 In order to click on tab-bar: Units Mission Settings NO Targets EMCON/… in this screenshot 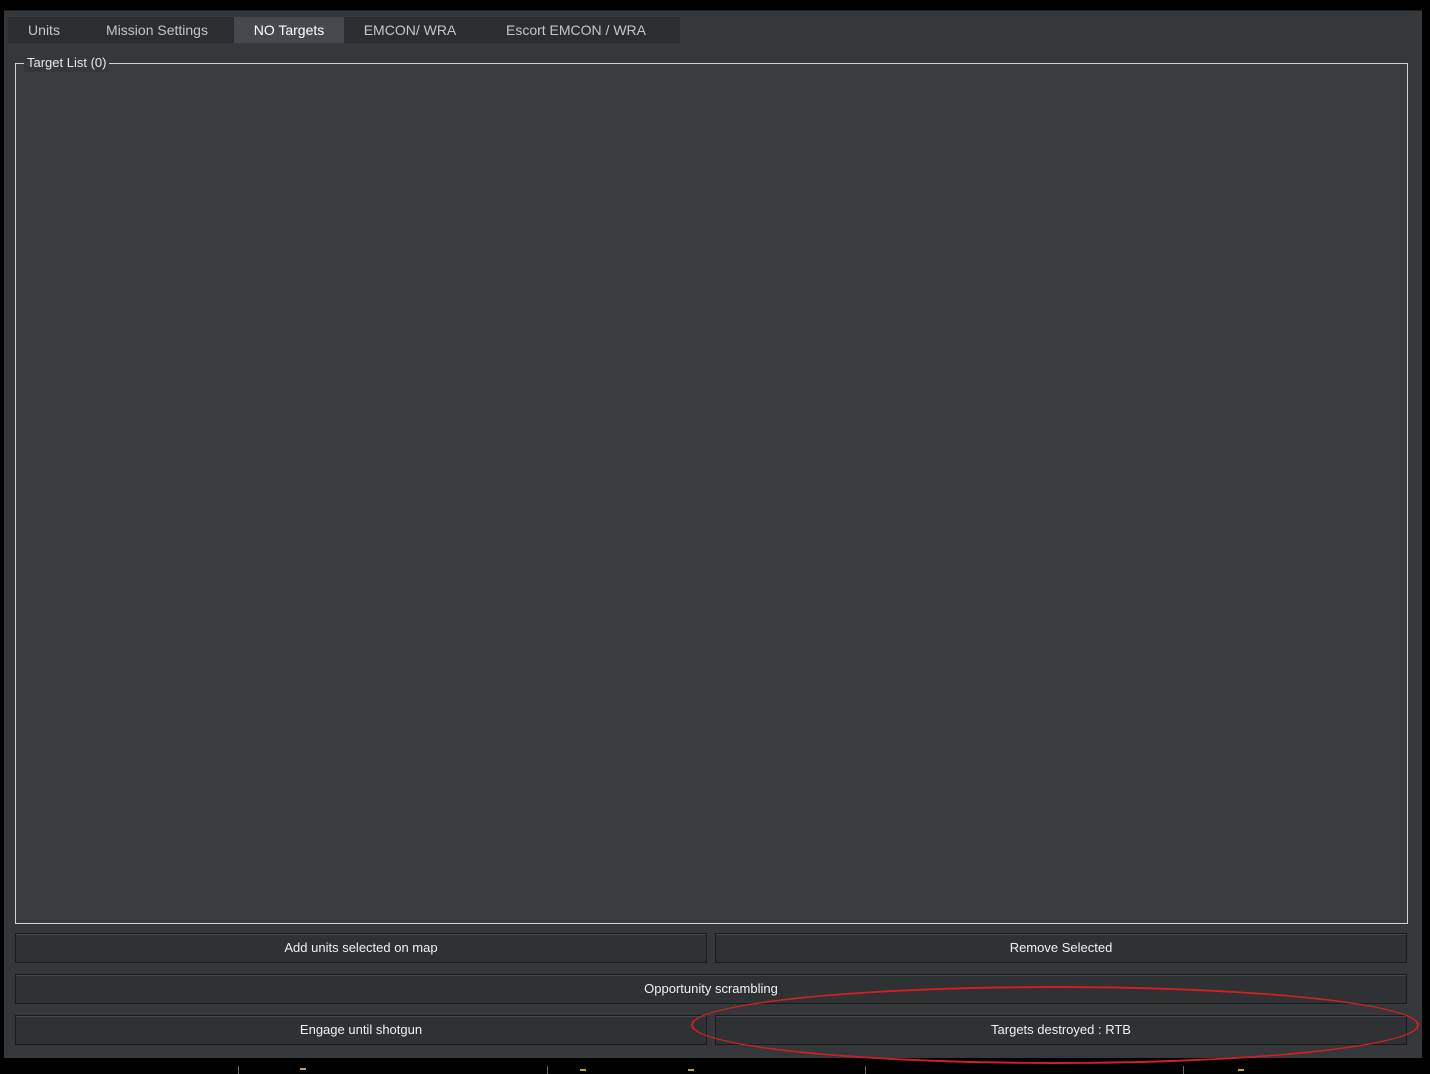, I will do `click(344, 30)`.